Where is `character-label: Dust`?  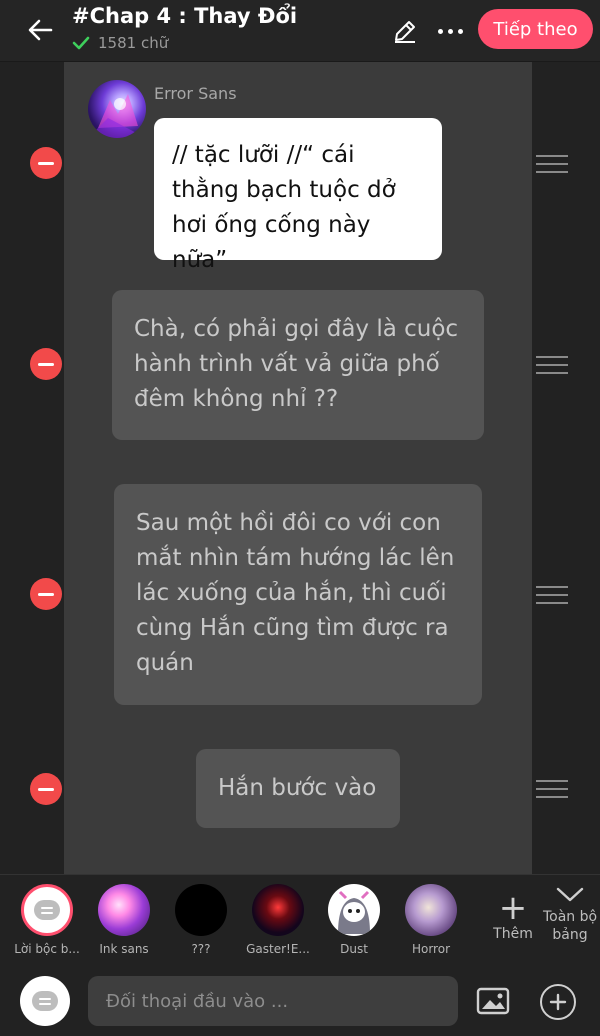 character-label: Dust is located at coordinates (354, 949).